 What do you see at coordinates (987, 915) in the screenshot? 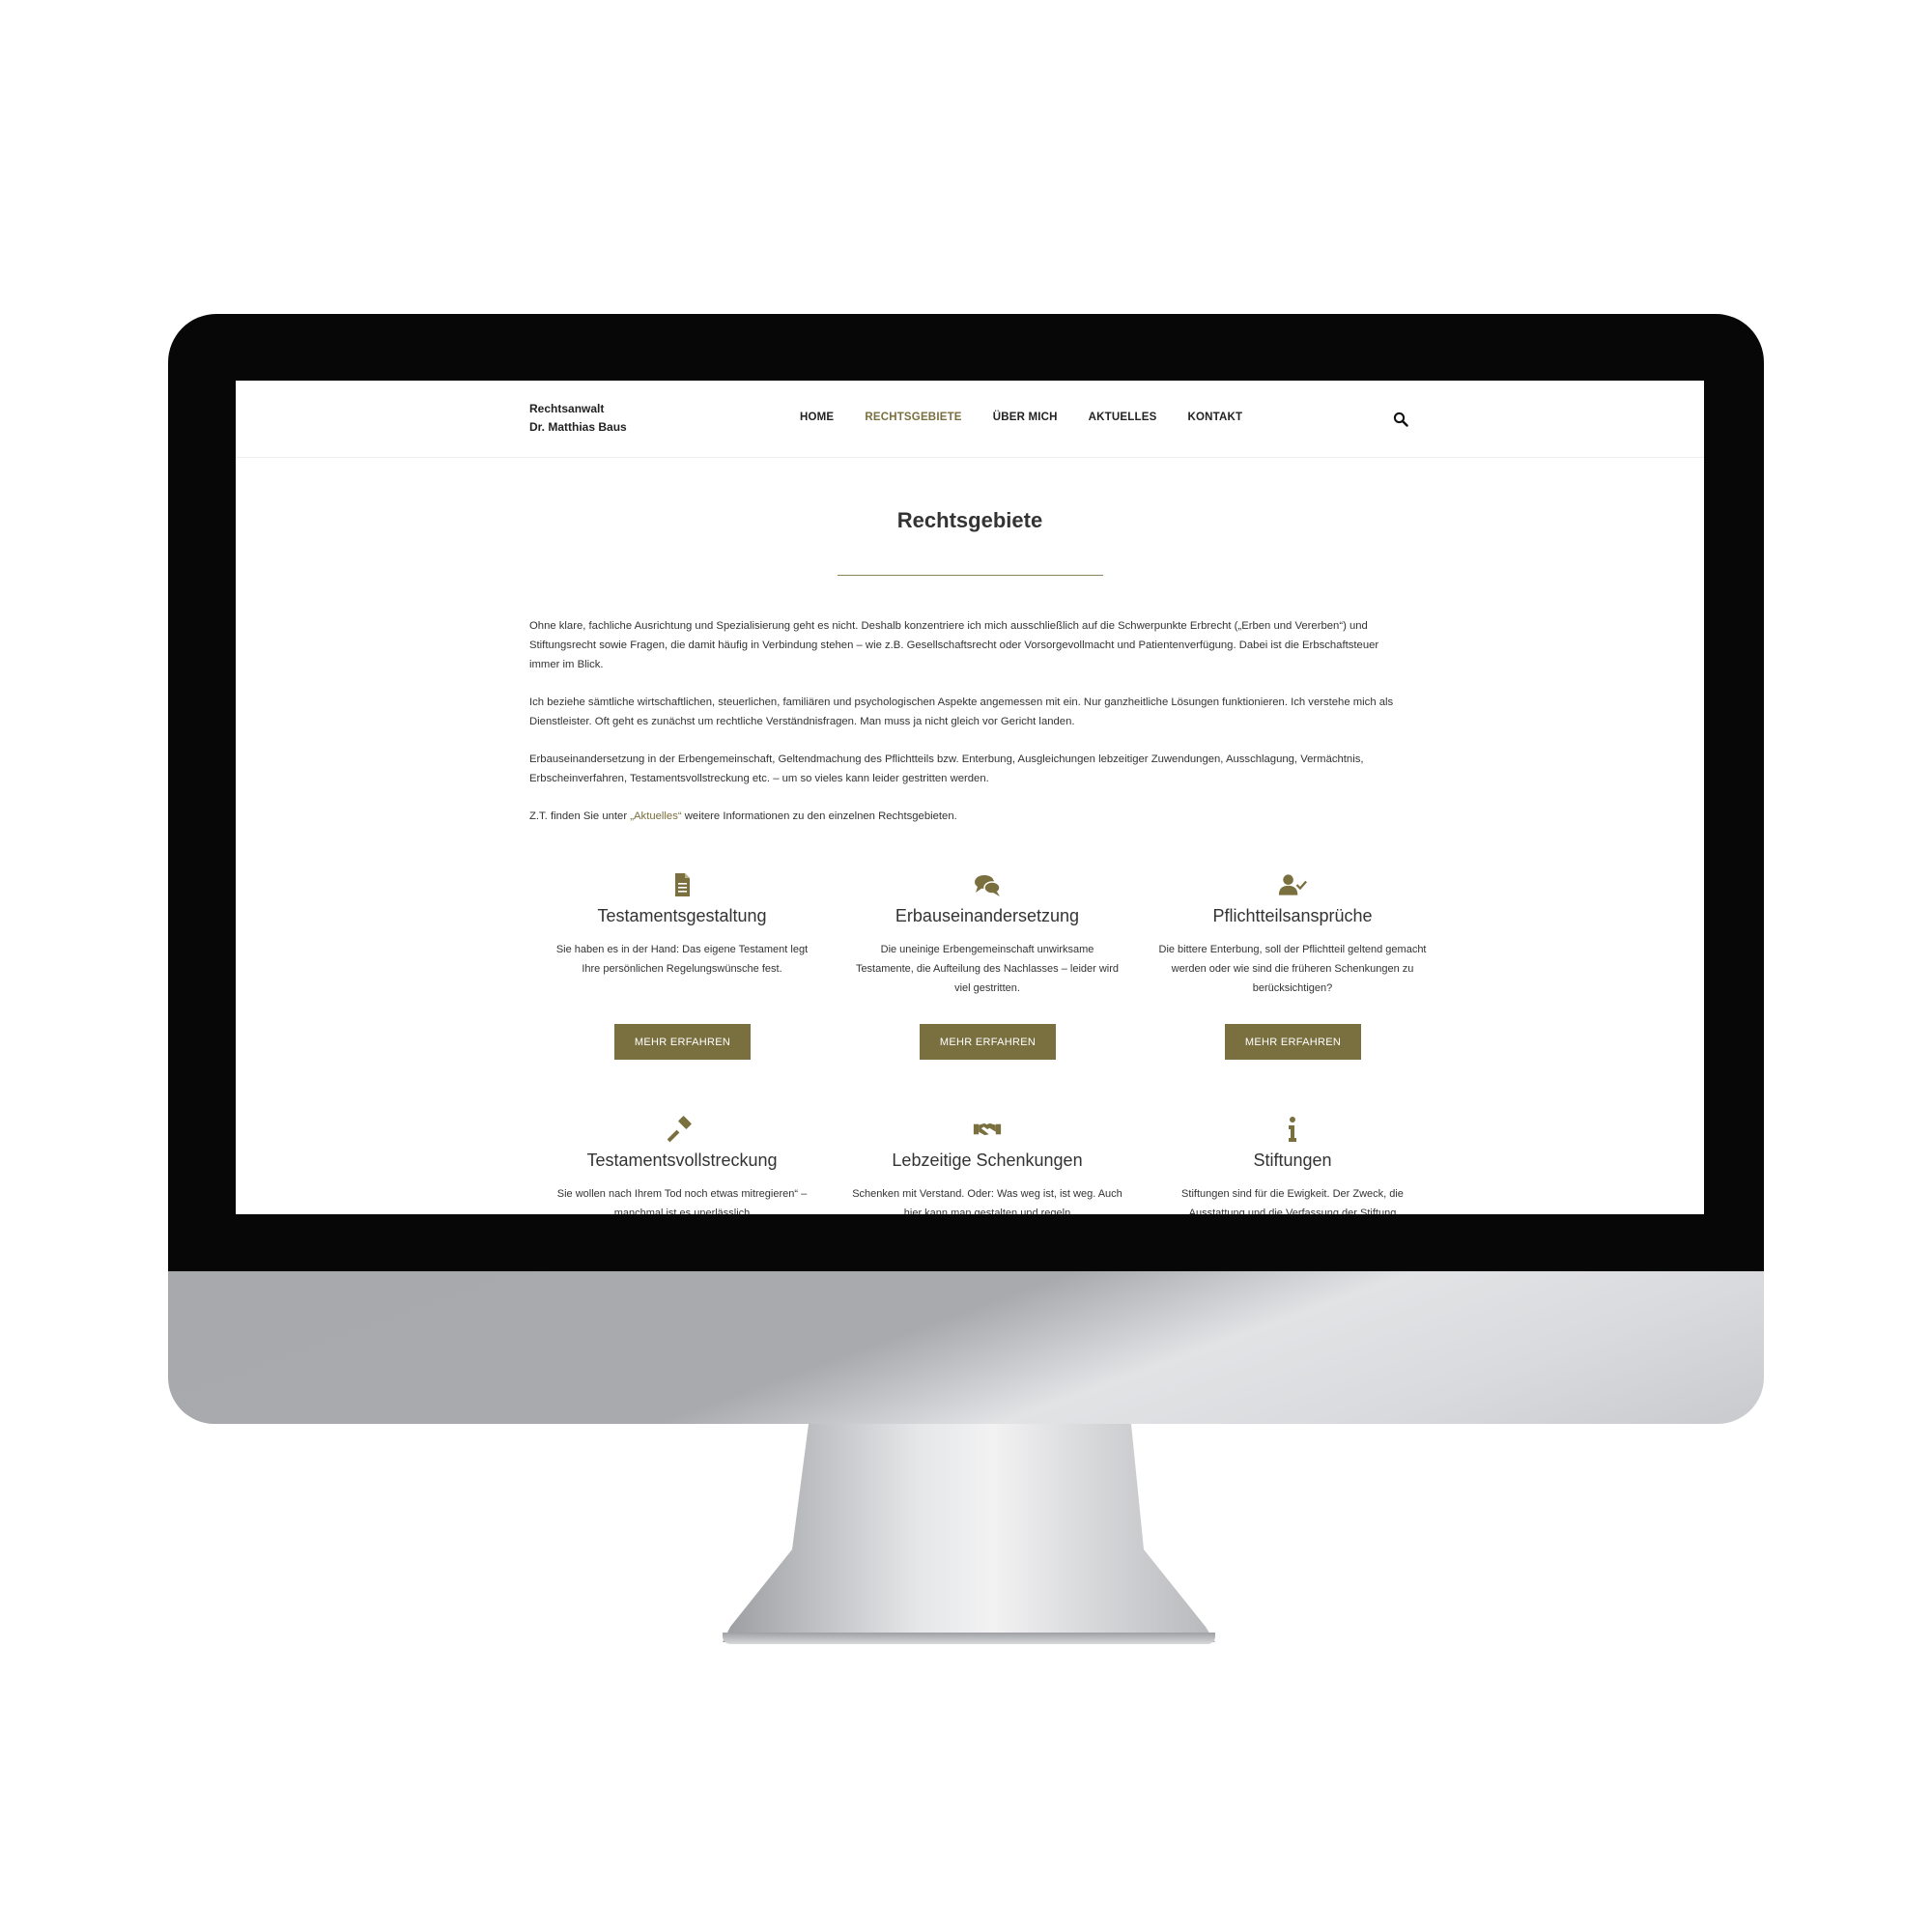
I see `service-title: Erbauseinandersetzung` at bounding box center [987, 915].